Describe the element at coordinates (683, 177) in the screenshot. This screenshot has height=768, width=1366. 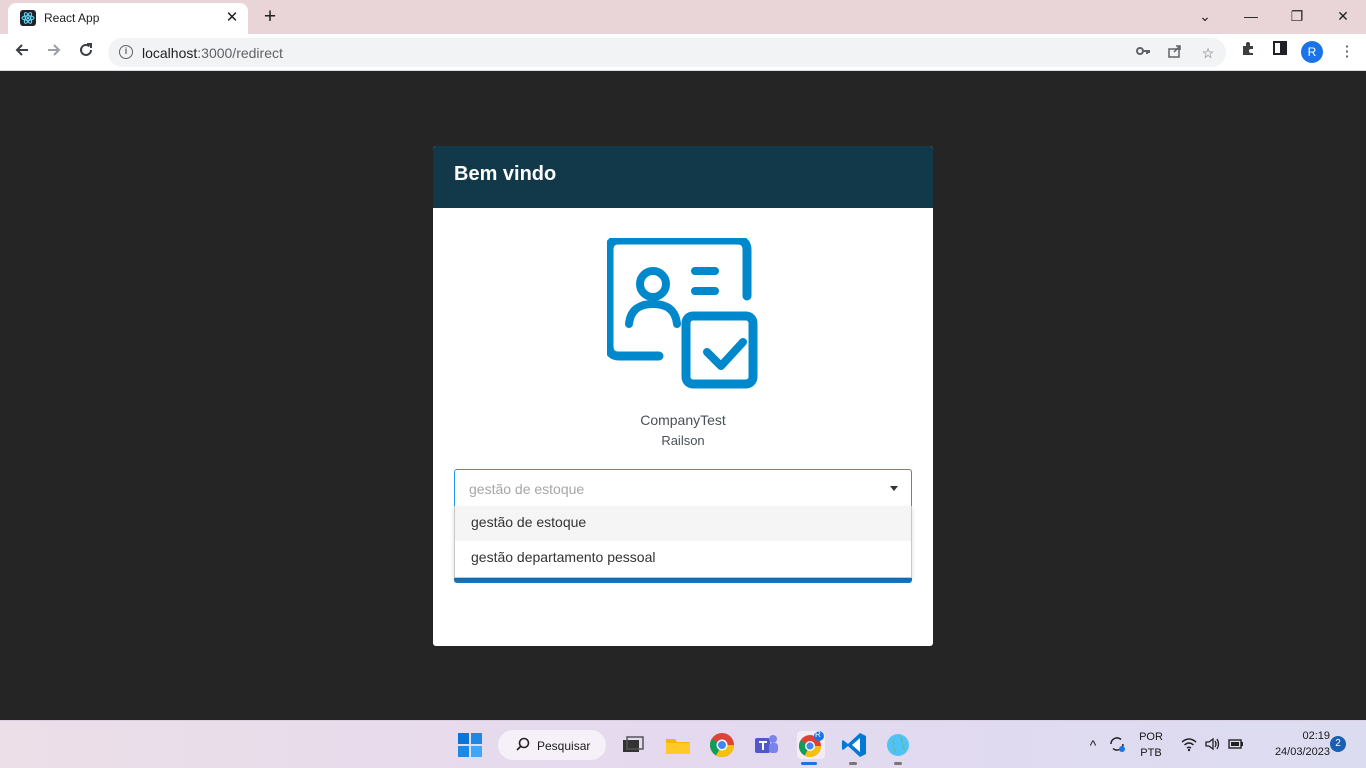
I see `card-header: Bem vindo` at that location.